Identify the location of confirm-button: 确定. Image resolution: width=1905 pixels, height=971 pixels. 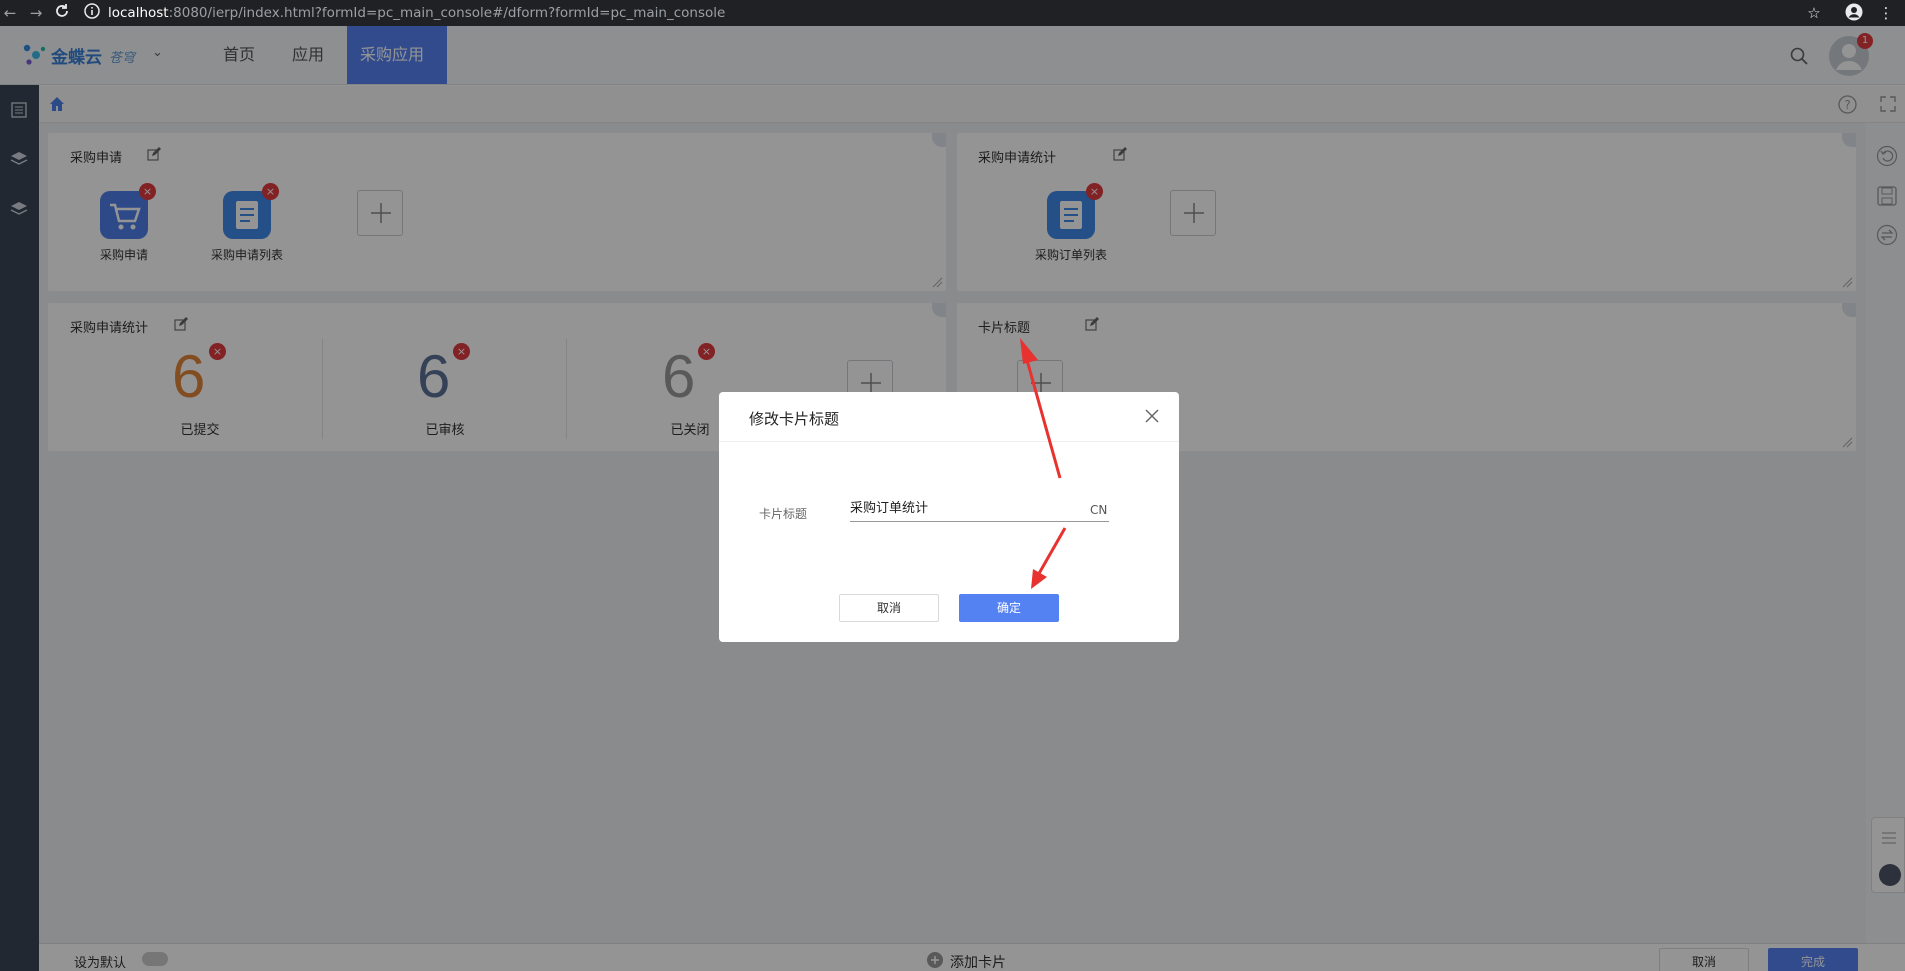
(1009, 608).